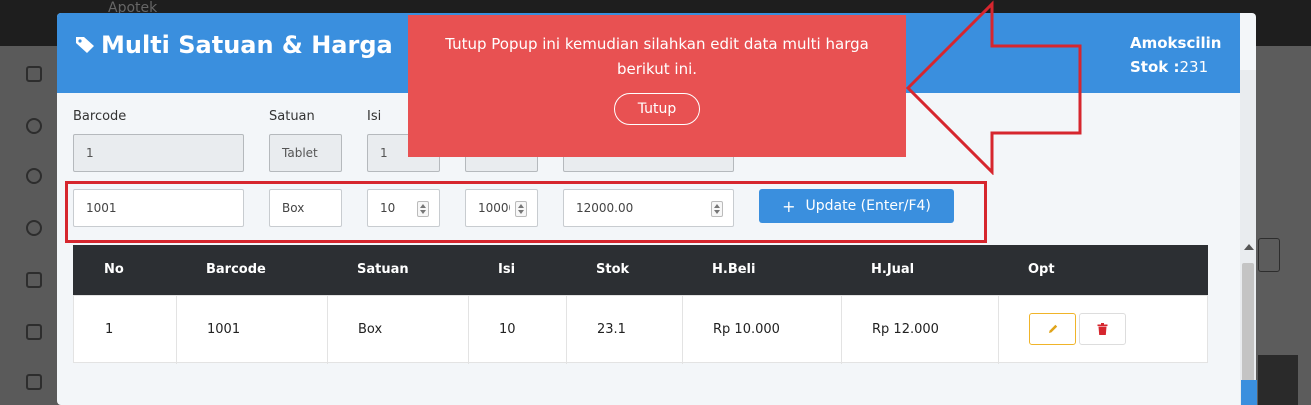 The height and width of the screenshot is (405, 1311). What do you see at coordinates (100, 116) in the screenshot?
I see `barcode-label: Barcode` at bounding box center [100, 116].